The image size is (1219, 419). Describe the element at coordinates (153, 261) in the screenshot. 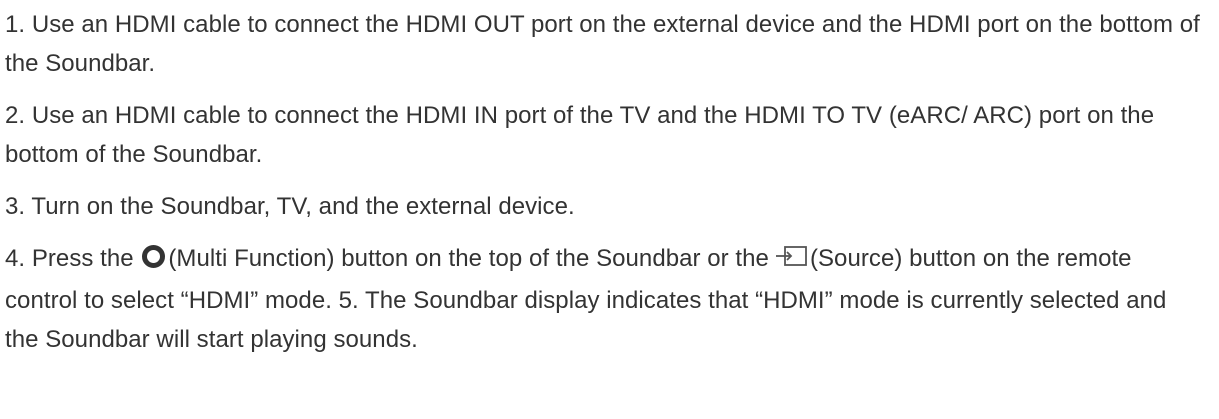

I see `multi-function-circle-icon` at that location.